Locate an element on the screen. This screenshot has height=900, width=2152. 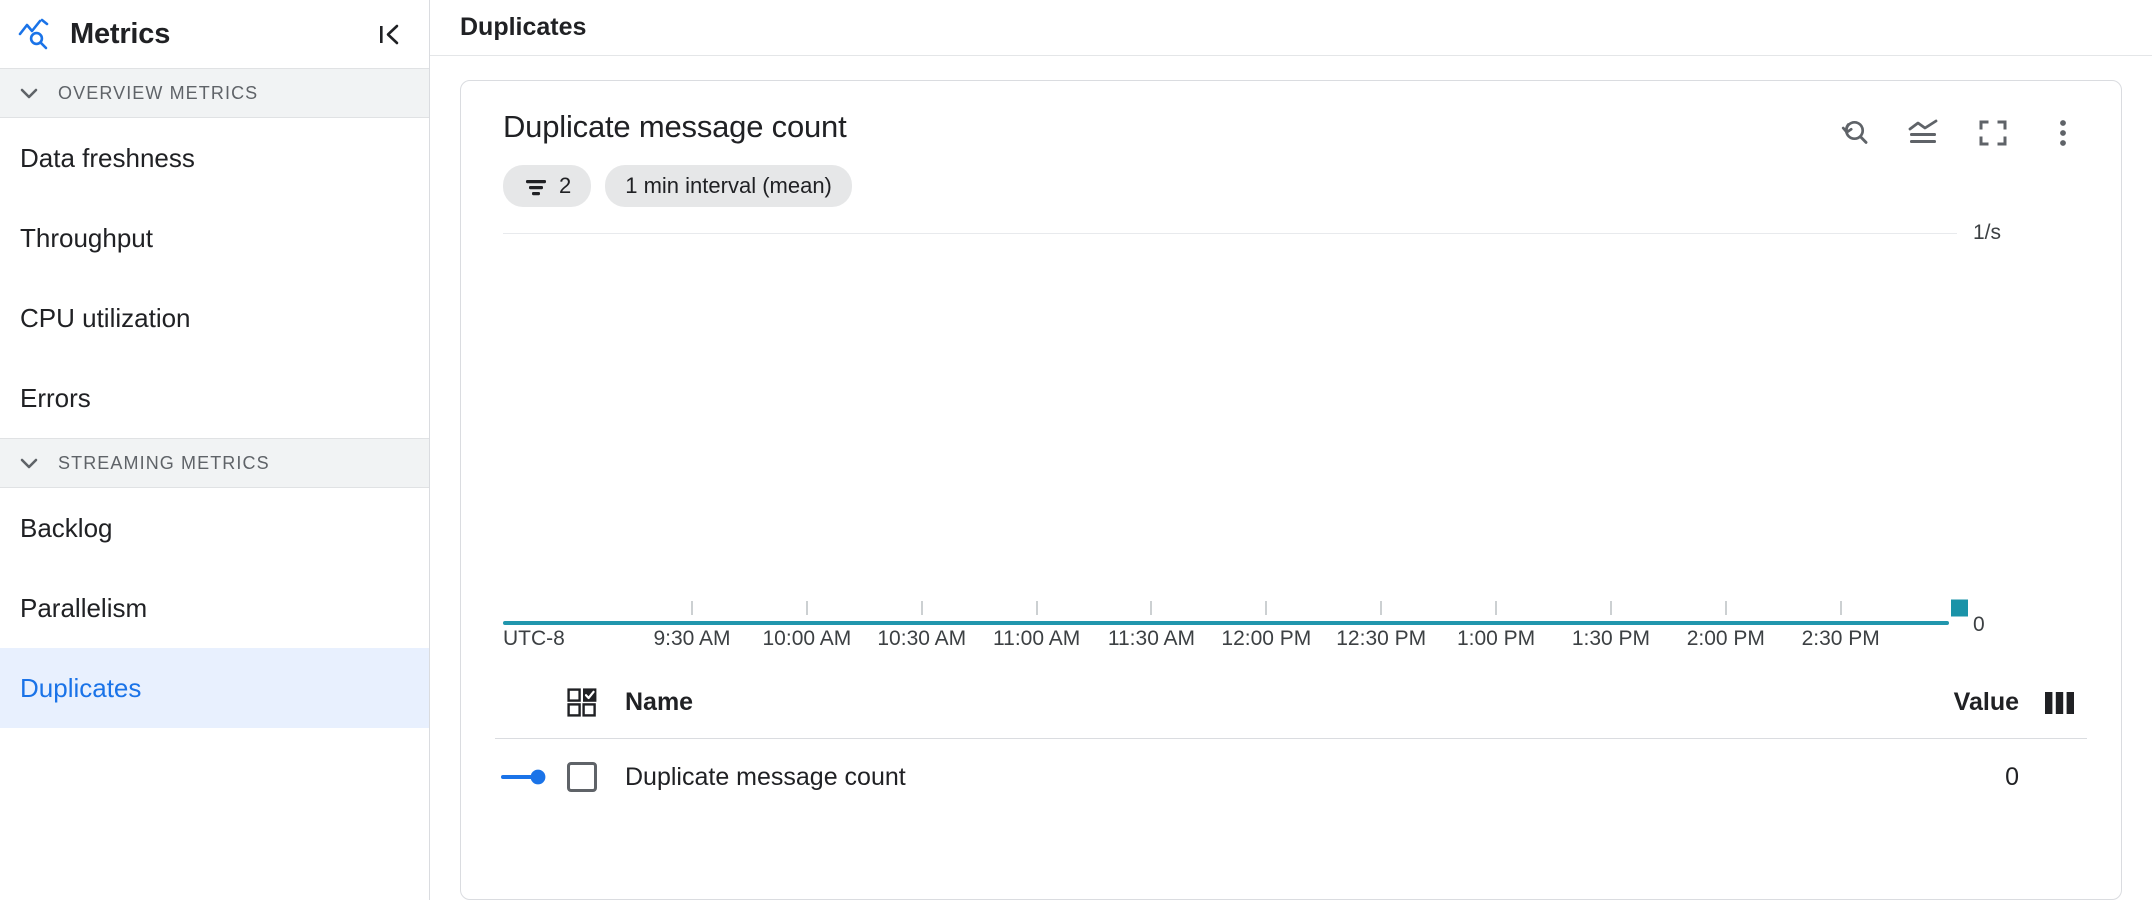
sidebar-item-label: Backlog is located at coordinates (66, 527).